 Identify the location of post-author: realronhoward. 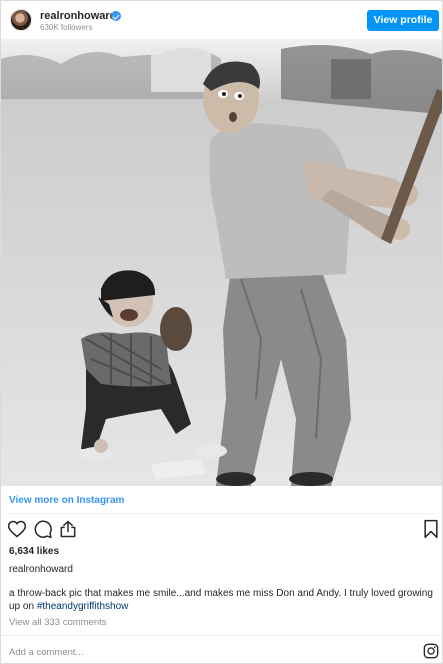
(41, 569).